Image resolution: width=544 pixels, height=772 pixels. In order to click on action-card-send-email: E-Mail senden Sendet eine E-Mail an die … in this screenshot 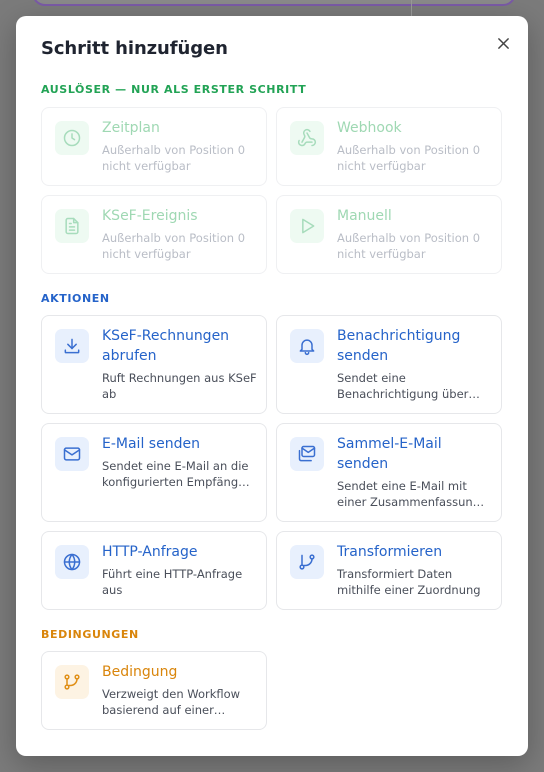, I will do `click(154, 472)`.